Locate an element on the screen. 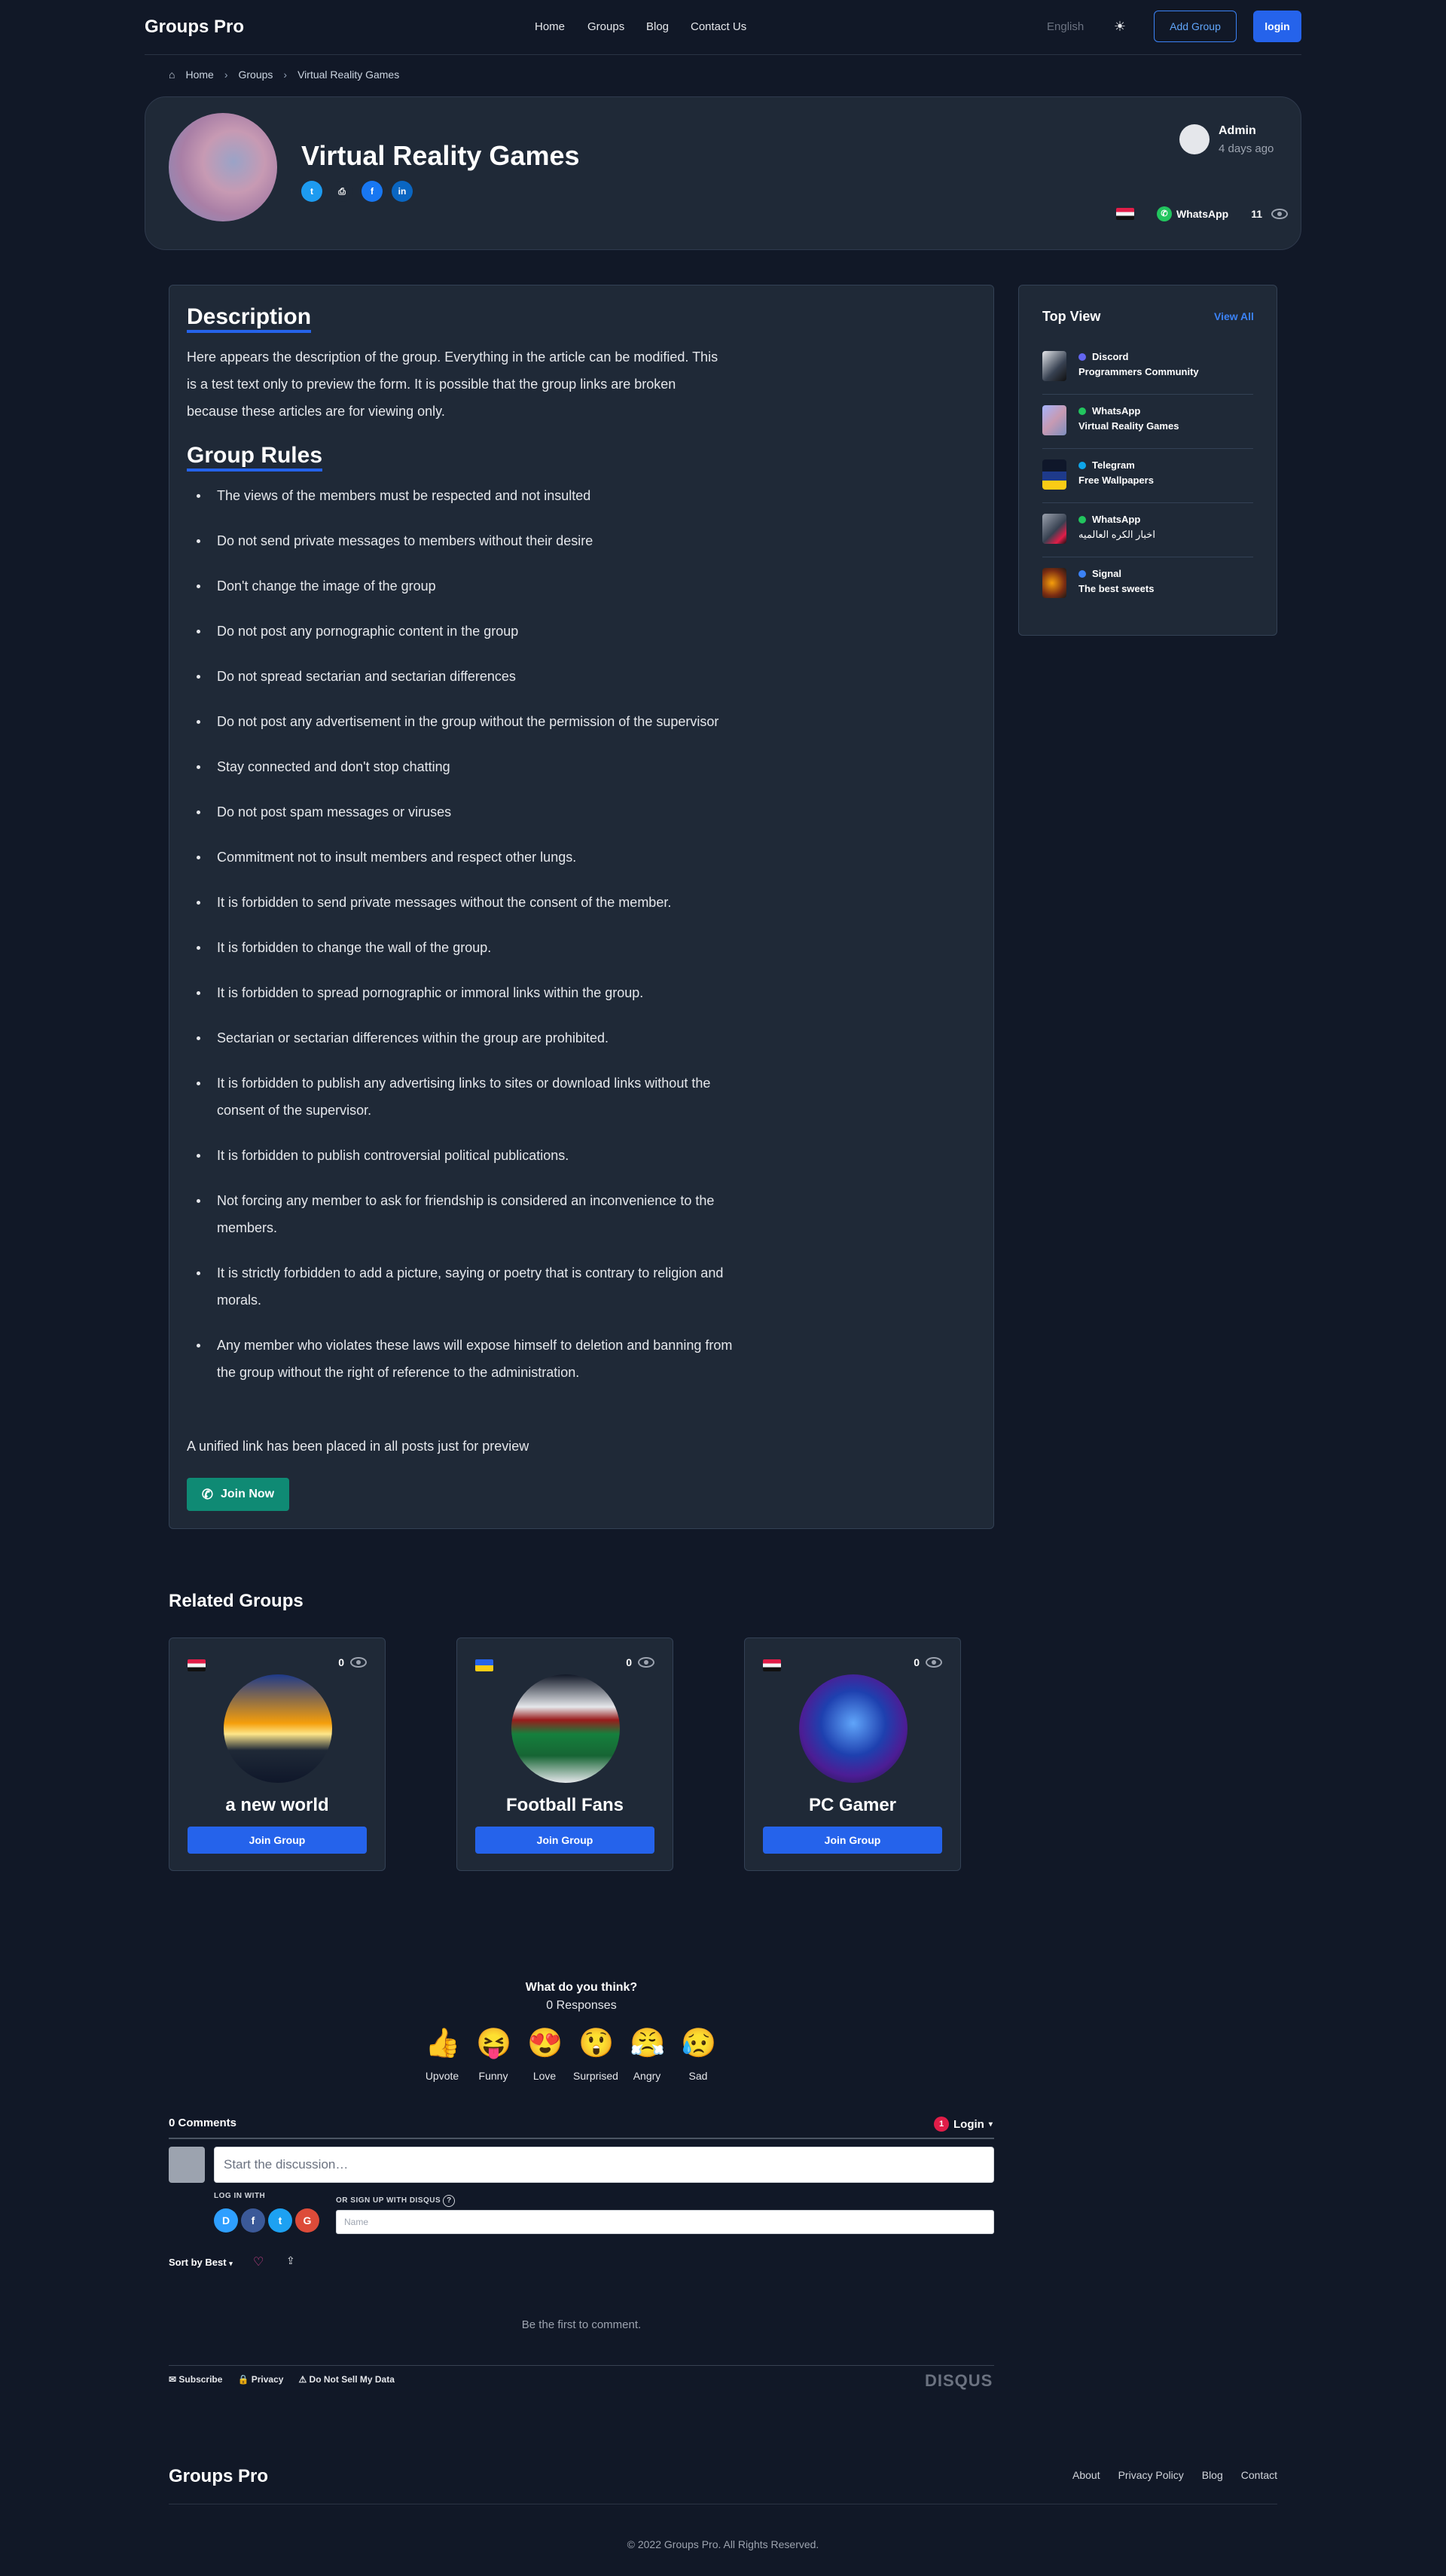 Image resolution: width=1446 pixels, height=2576 pixels. linkedin-share-icon: in is located at coordinates (403, 192).